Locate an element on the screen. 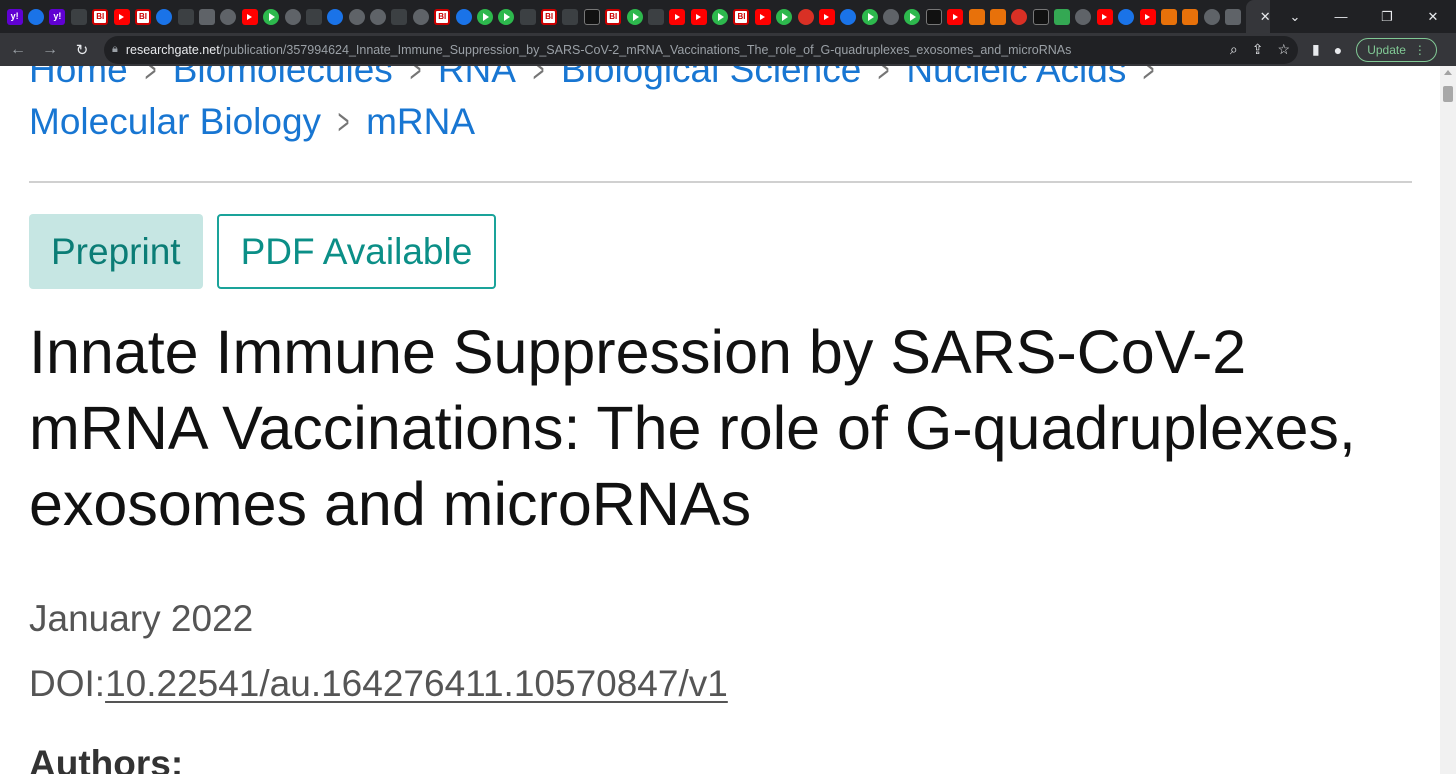 Image resolution: width=1456 pixels, height=774 pixels. tab-close-icon: ✕ is located at coordinates (1265, 17).